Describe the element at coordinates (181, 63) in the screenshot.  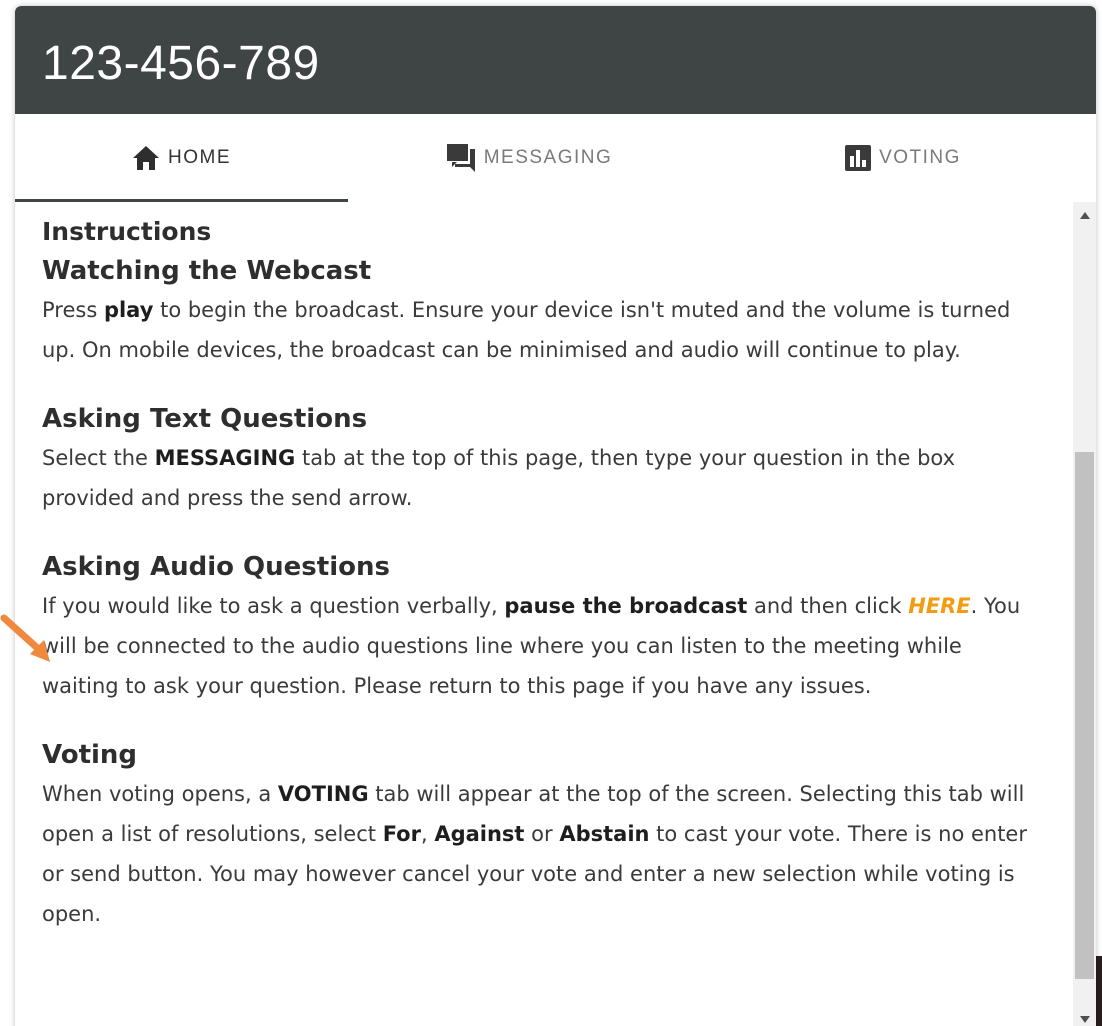
I see `meeting-id-title: 123-456-789` at that location.